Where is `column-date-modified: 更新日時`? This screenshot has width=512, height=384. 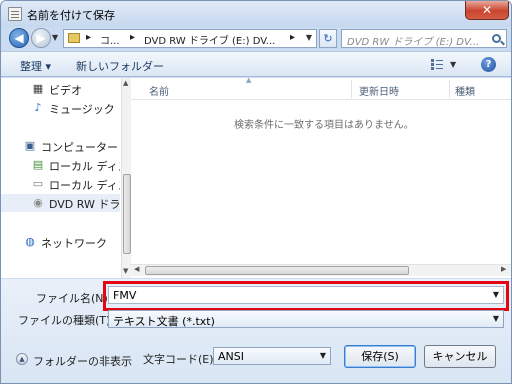 column-date-modified: 更新日時 is located at coordinates (379, 90).